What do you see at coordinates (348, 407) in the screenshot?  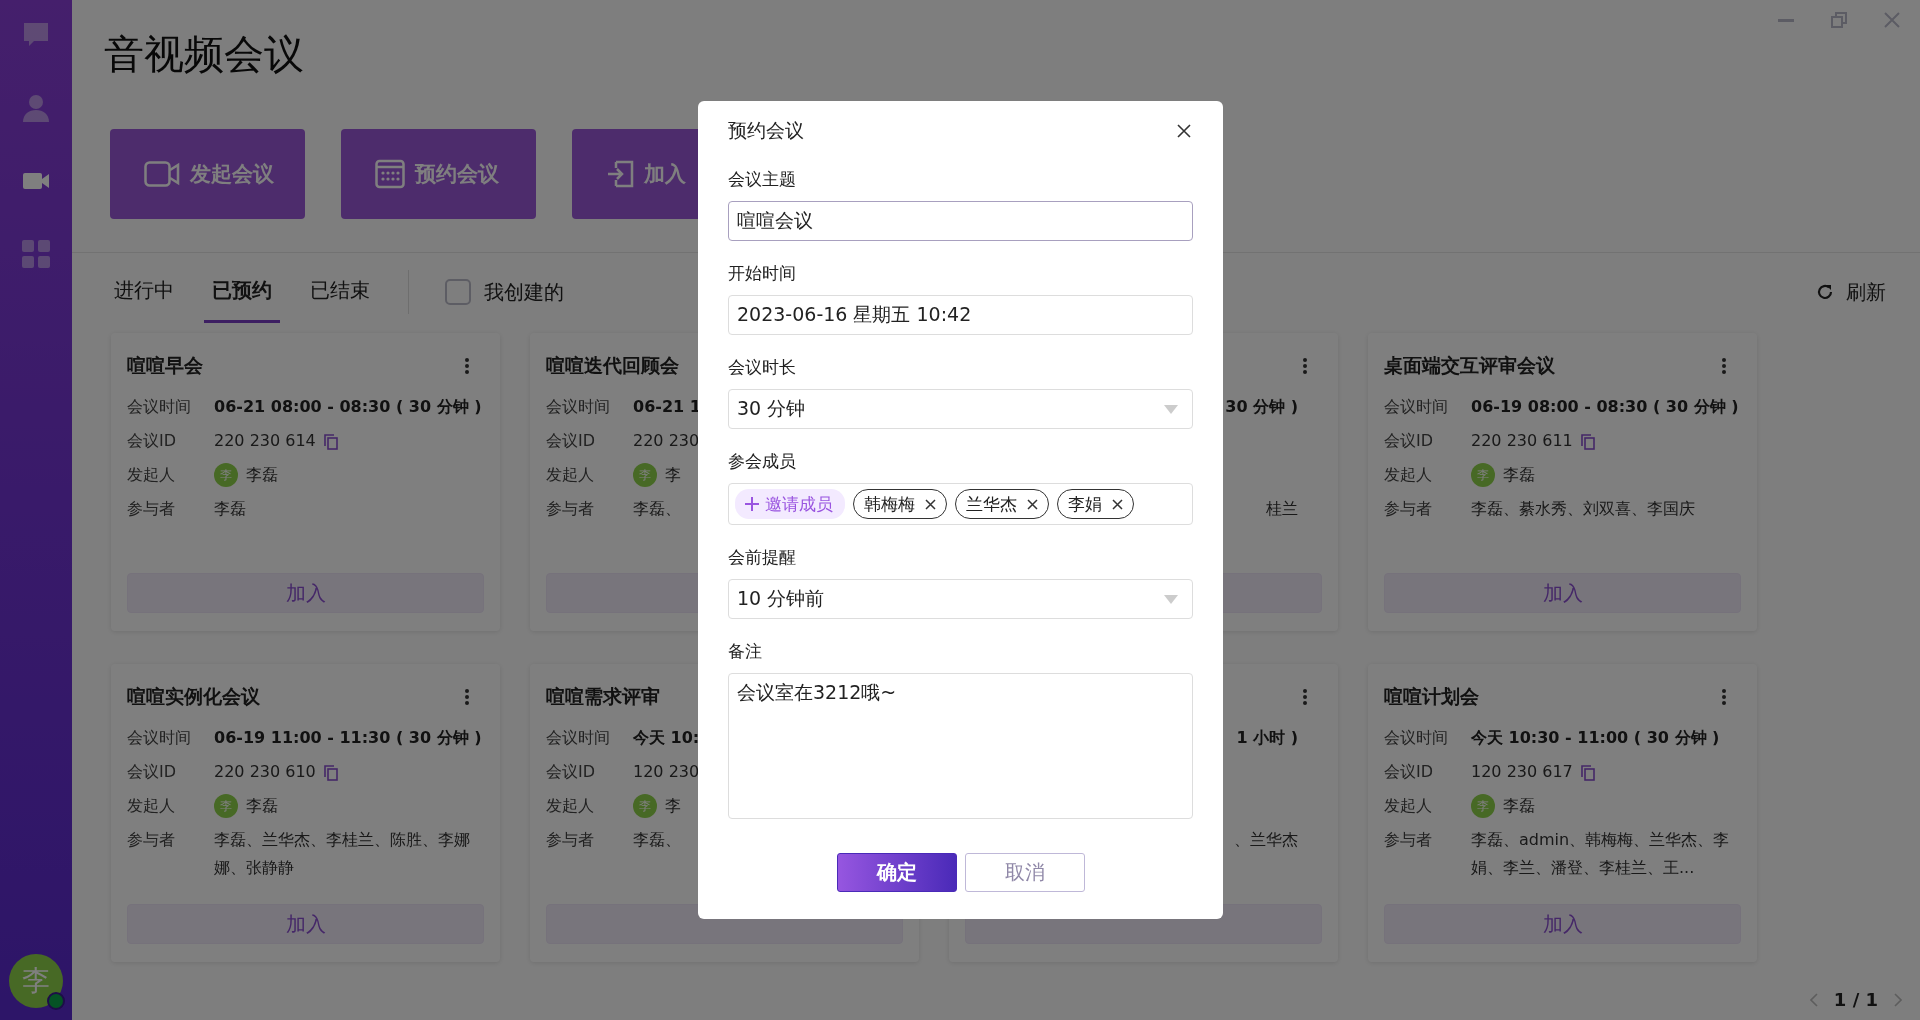 I see `field-value: 06-21 08:00 - 08:30 ( 30 分钟 )` at bounding box center [348, 407].